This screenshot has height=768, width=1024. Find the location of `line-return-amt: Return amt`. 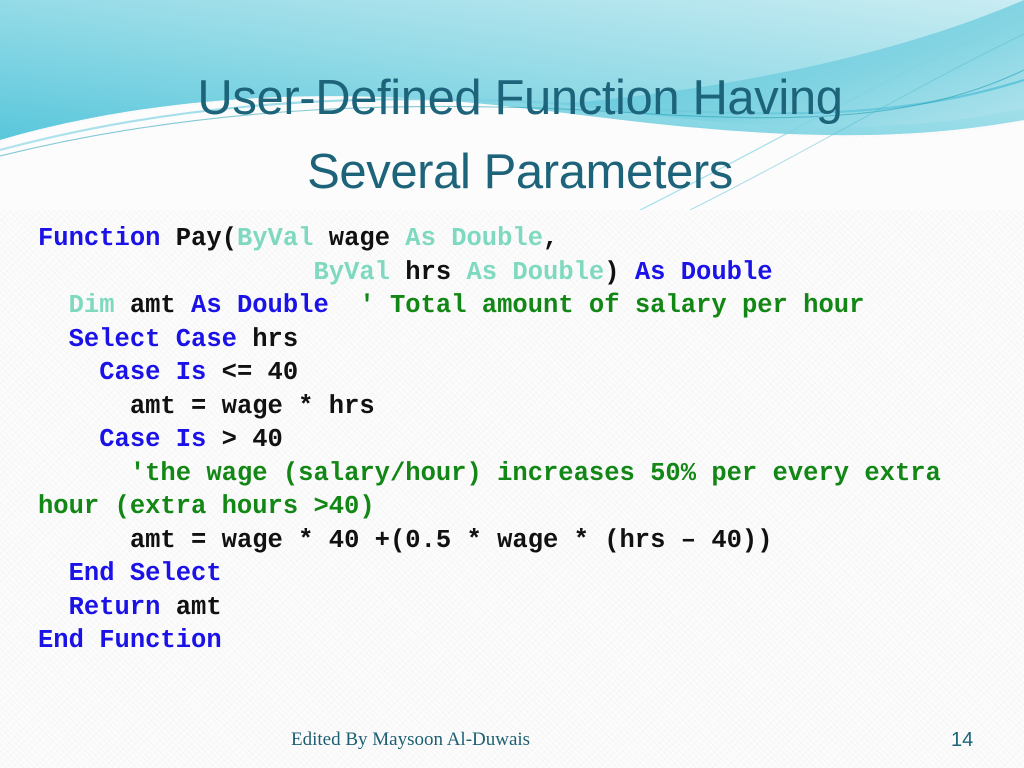

line-return-amt: Return amt is located at coordinates (525, 608).